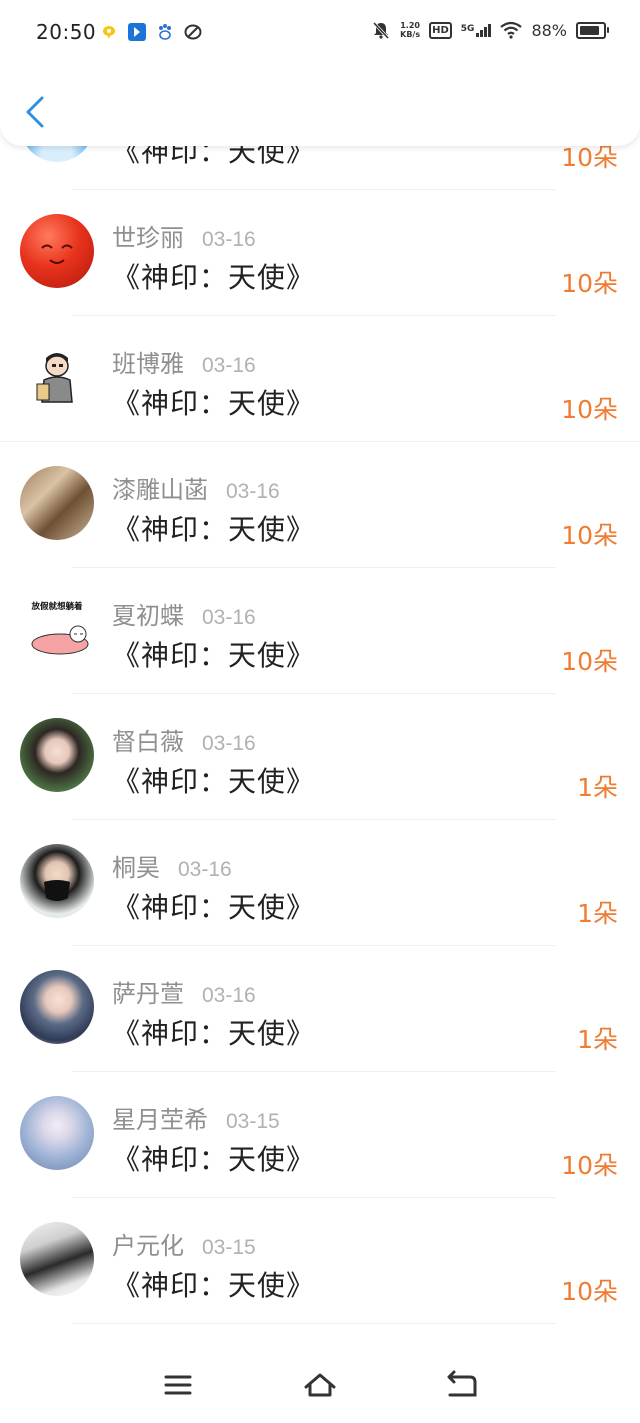  What do you see at coordinates (148, 991) in the screenshot?
I see `user-name: 萨丹萱` at bounding box center [148, 991].